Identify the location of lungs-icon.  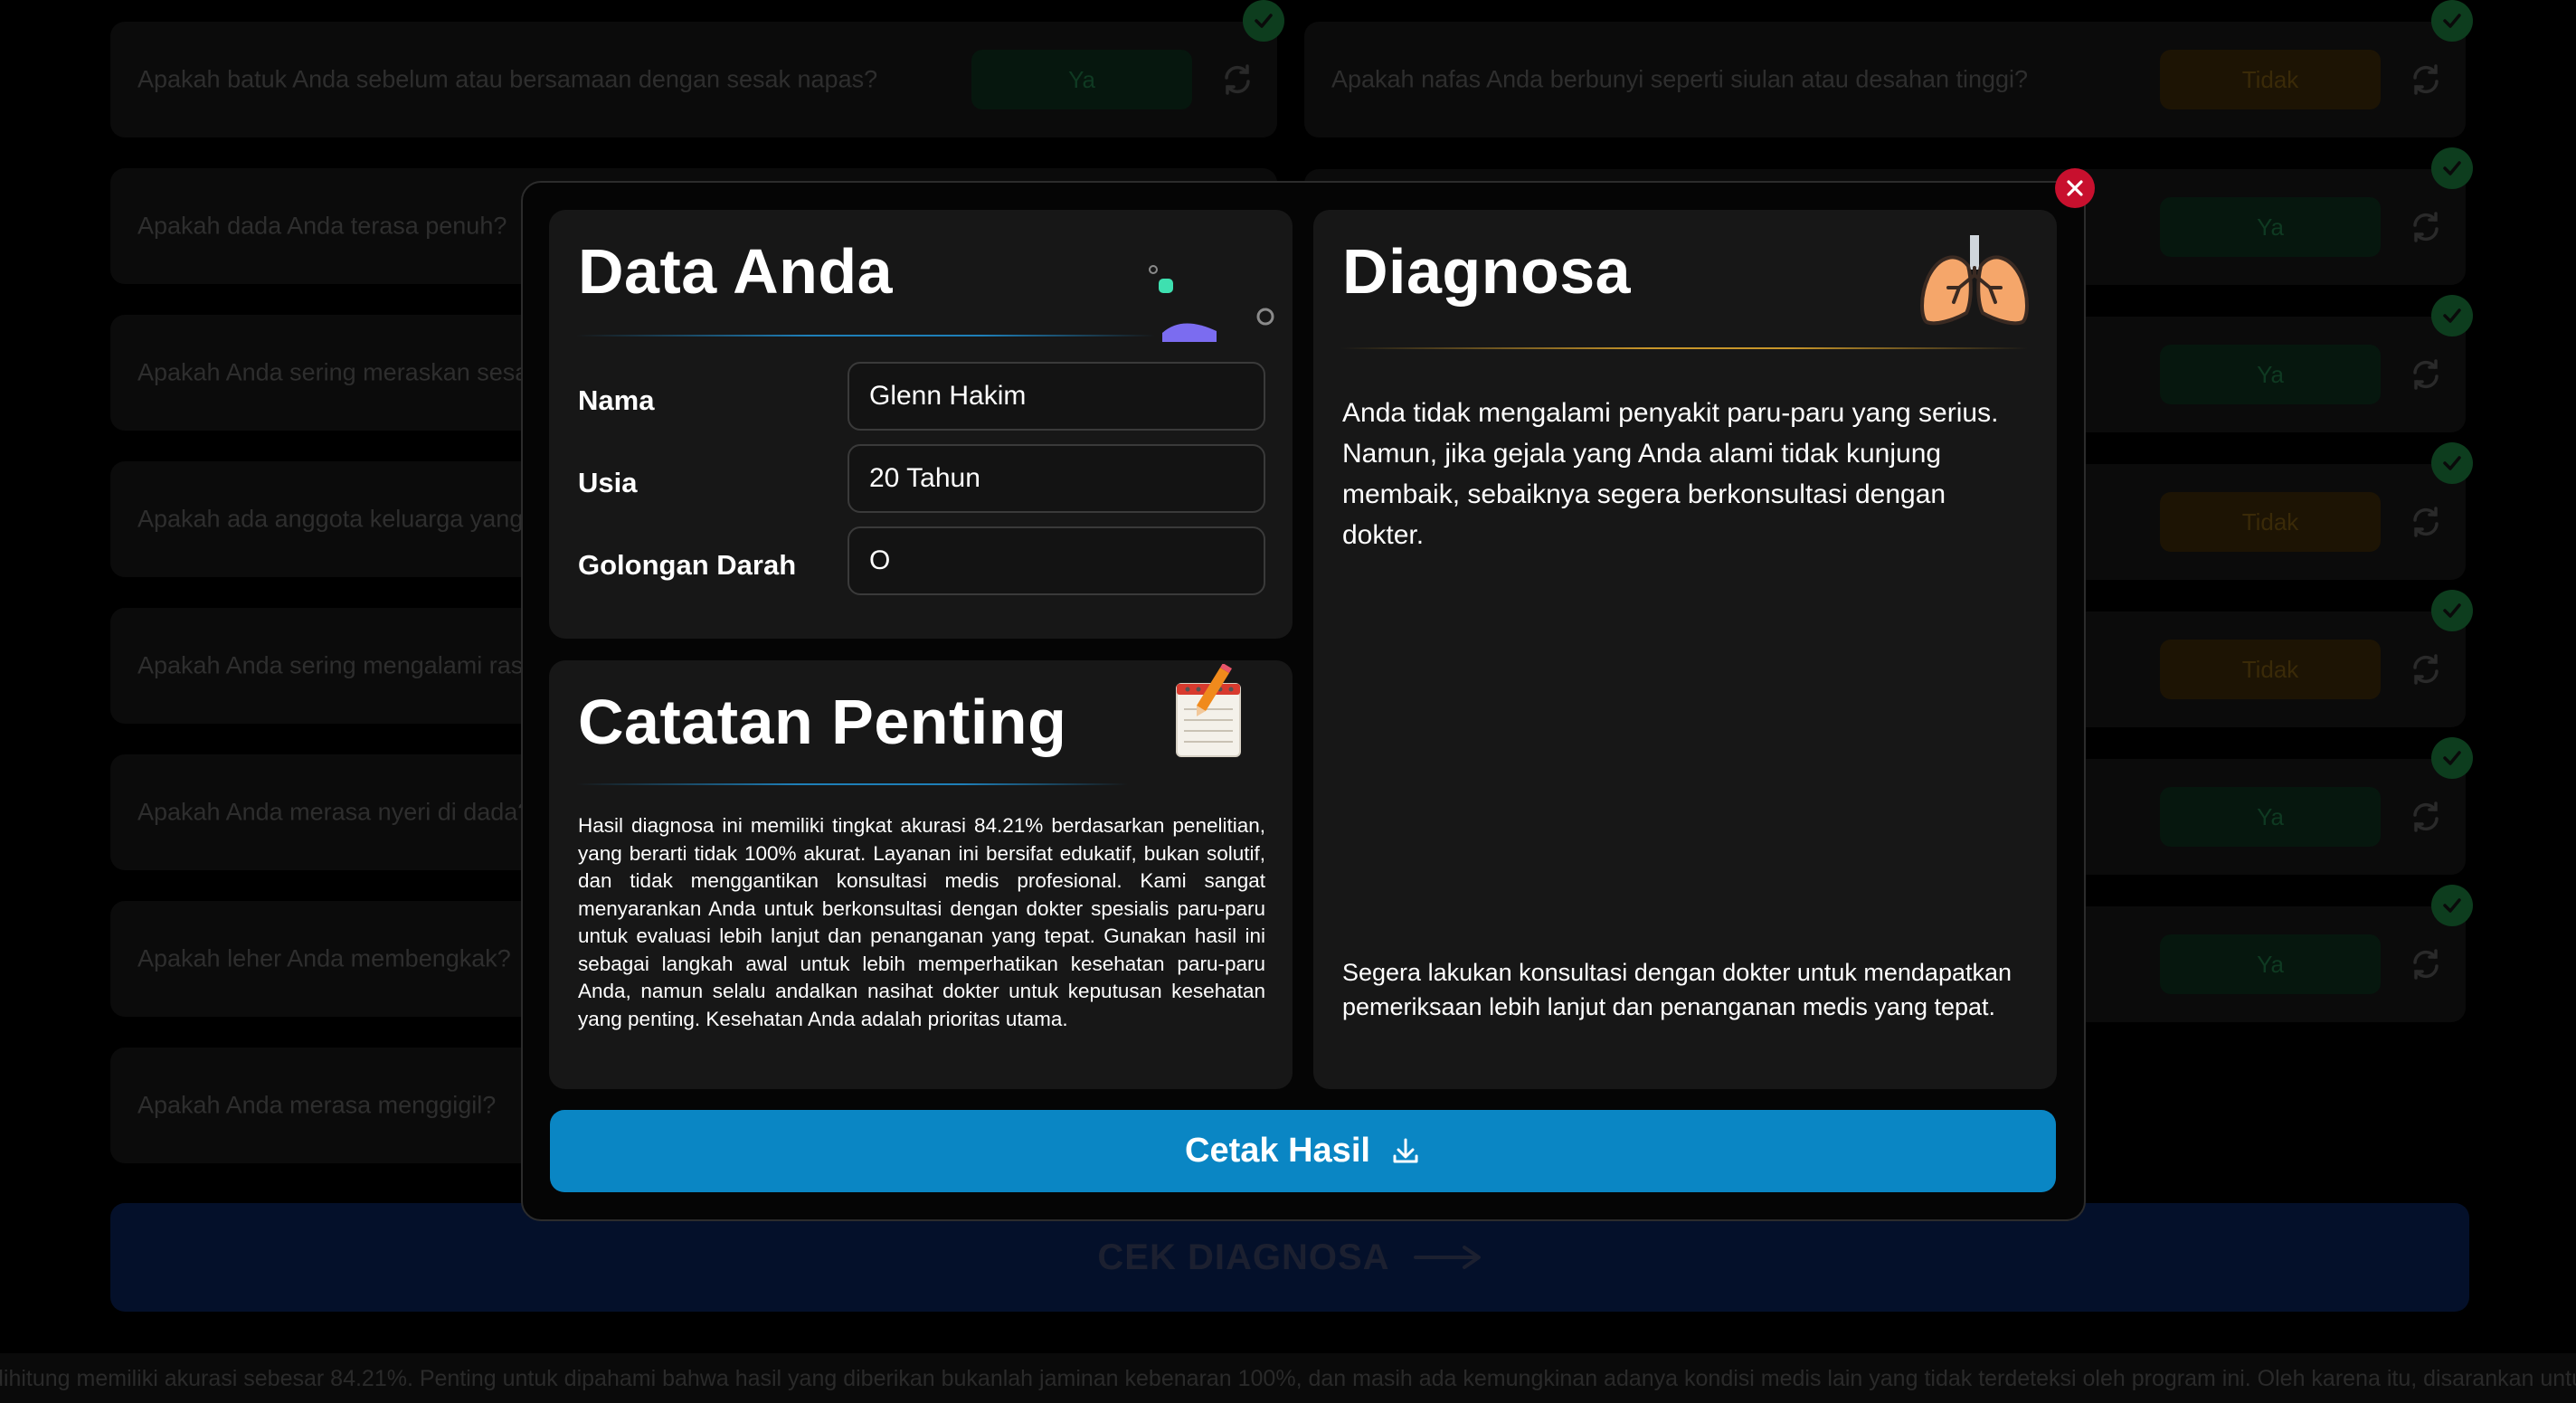
(1974, 281).